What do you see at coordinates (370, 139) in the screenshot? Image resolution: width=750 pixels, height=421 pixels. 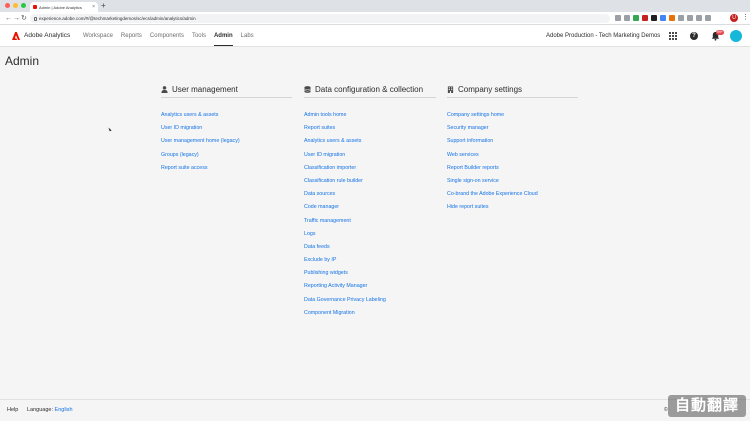 I see `list-item: Analytics users & assets` at bounding box center [370, 139].